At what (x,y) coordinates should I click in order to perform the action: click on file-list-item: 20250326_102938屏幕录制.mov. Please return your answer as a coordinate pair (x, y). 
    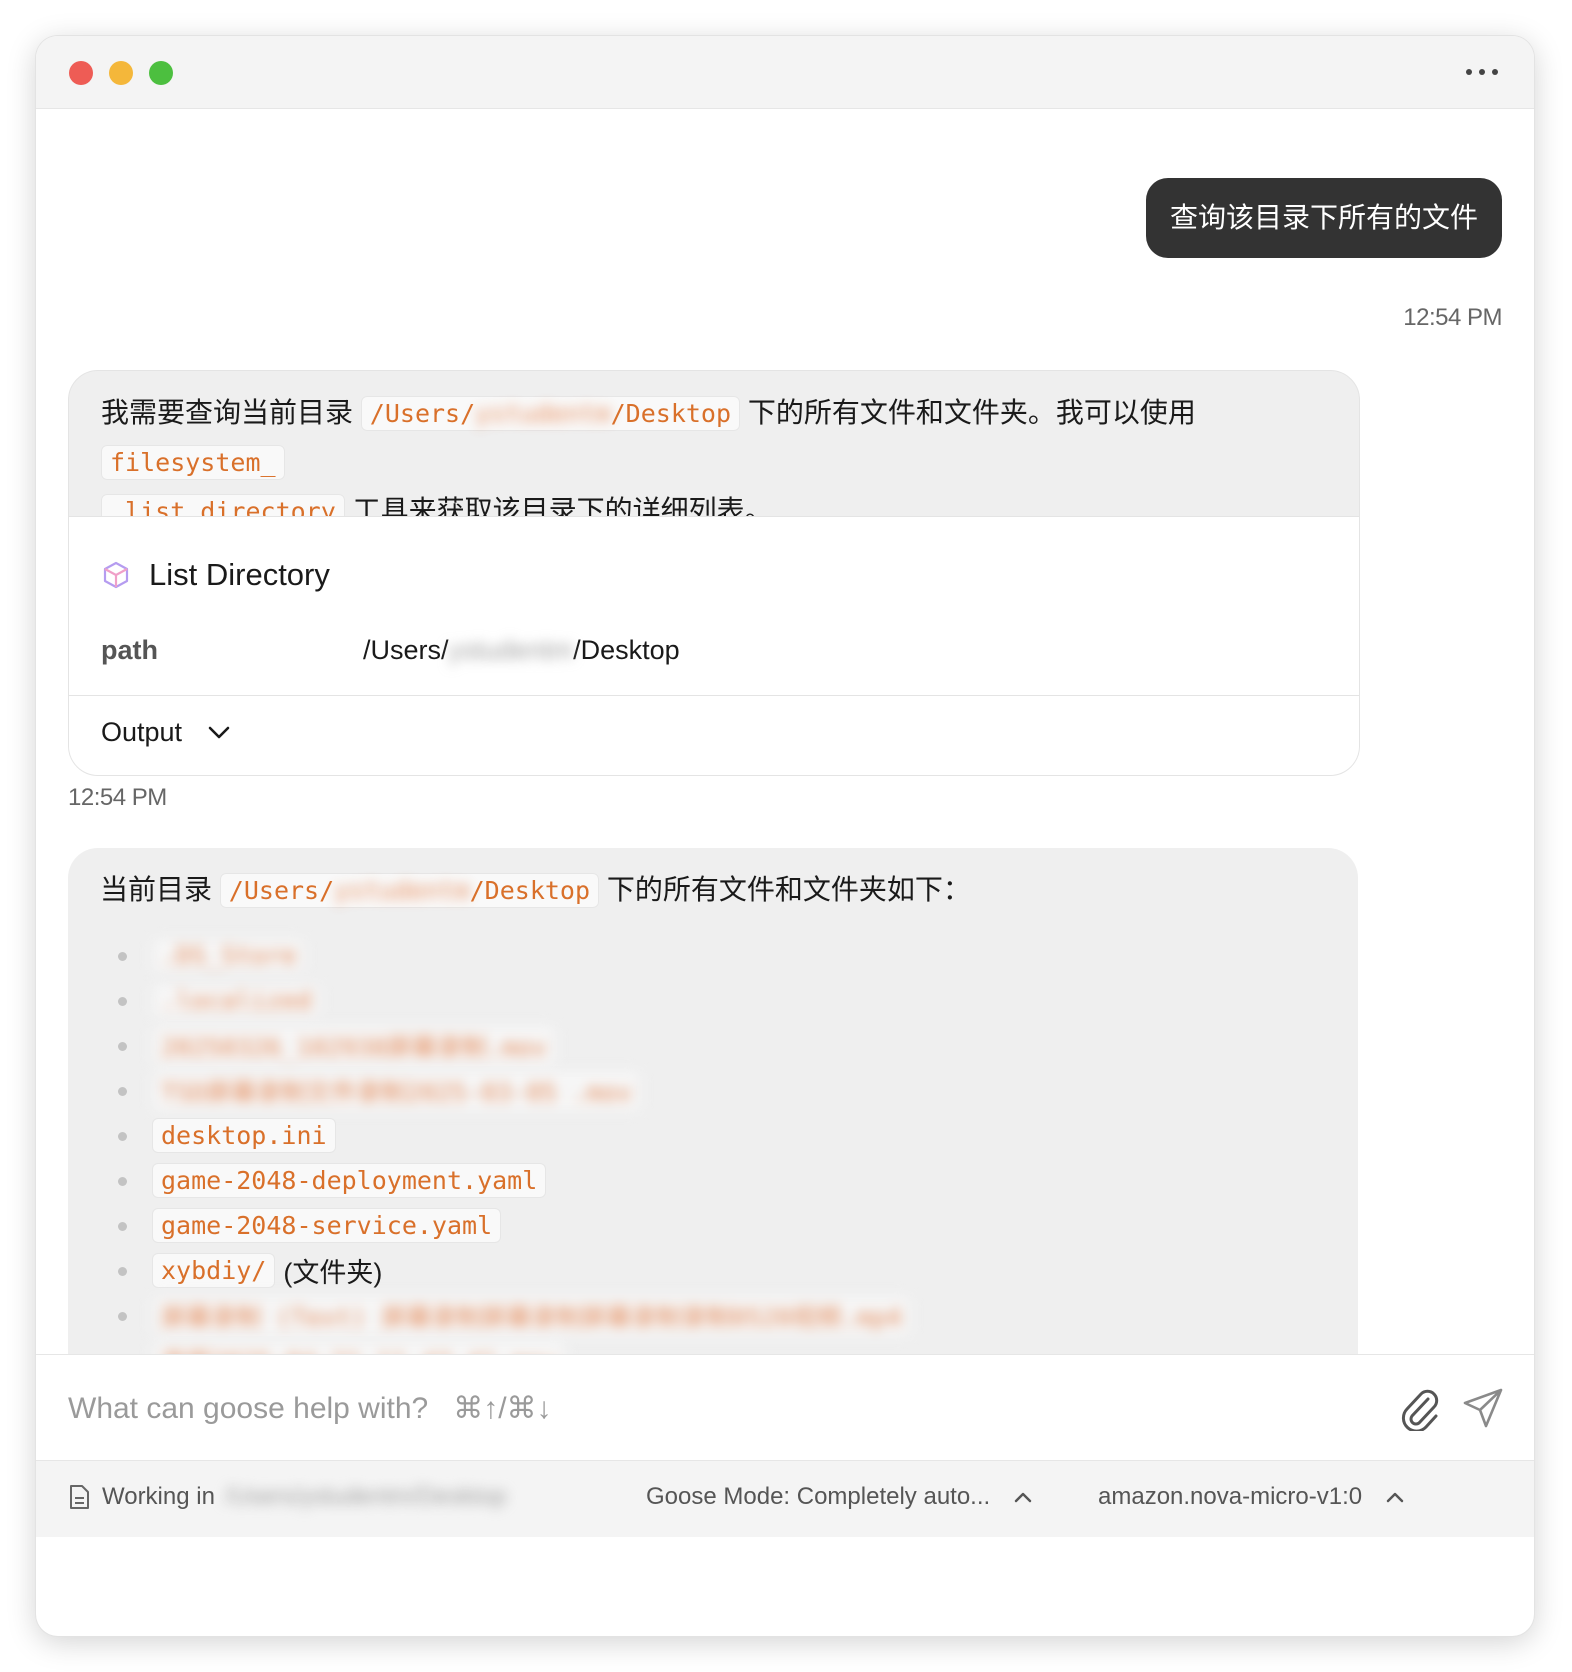
    Looking at the image, I should click on (738, 1045).